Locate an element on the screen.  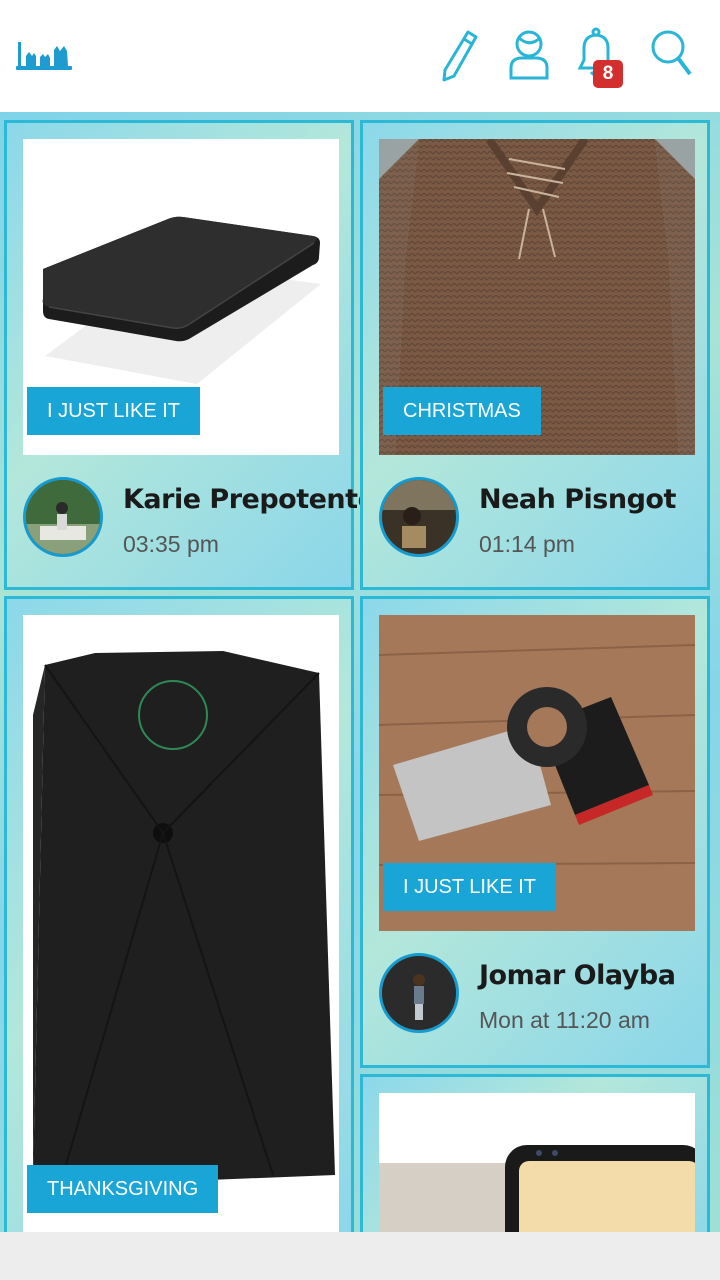
profile-icon is located at coordinates (530, 55).